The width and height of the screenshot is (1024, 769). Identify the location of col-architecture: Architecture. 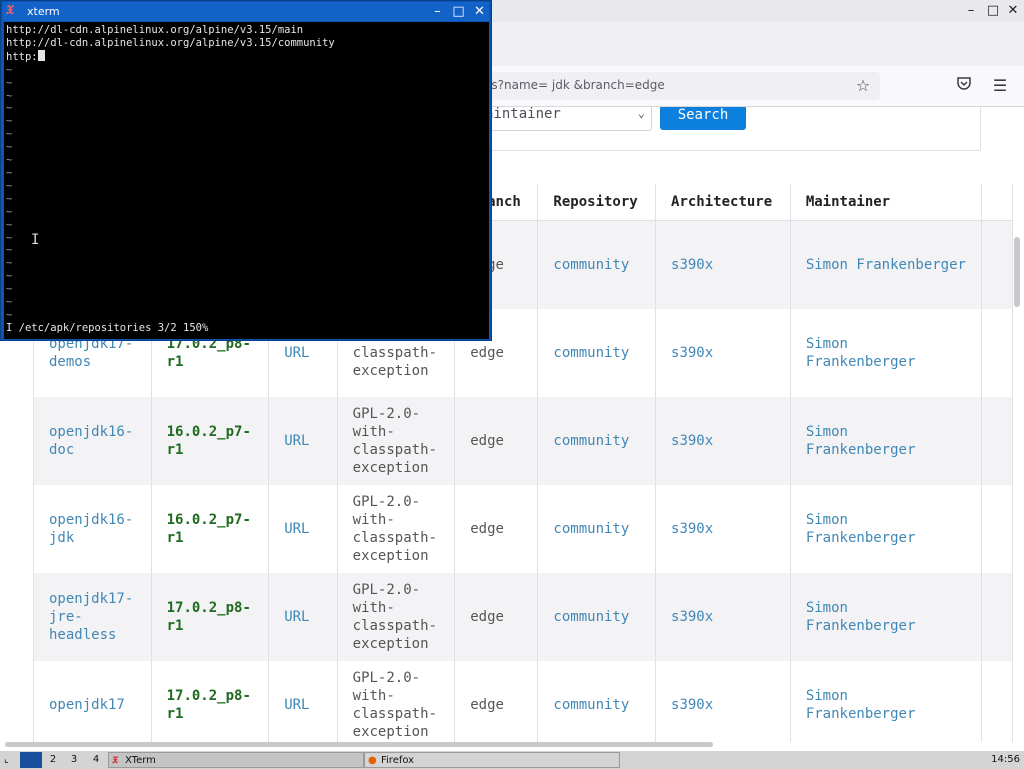
(723, 202).